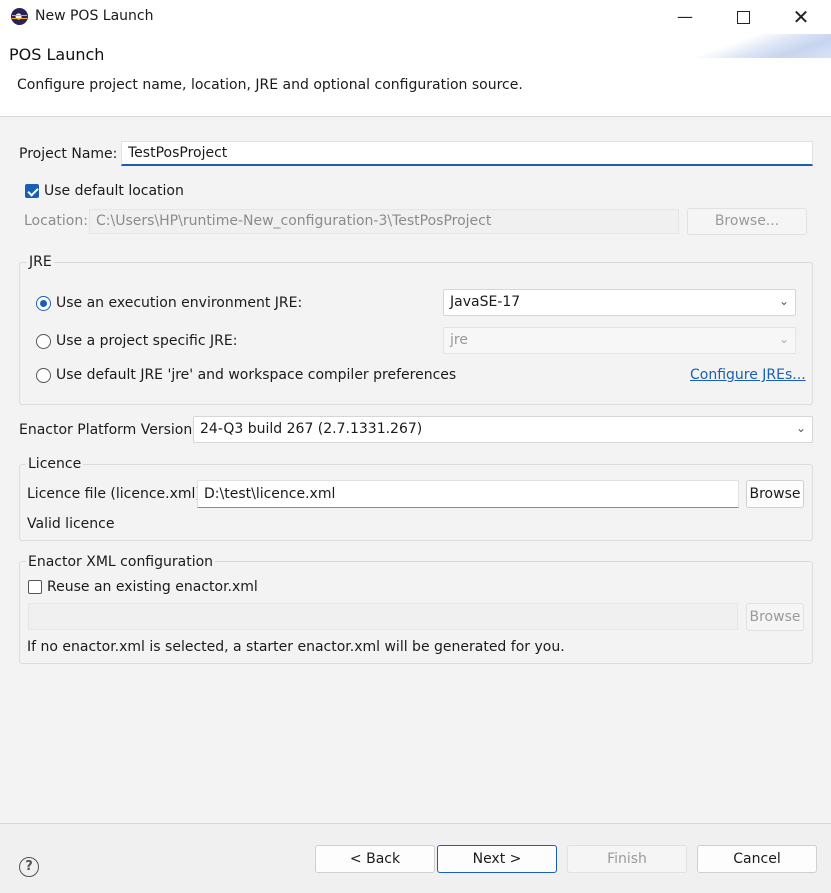 The height and width of the screenshot is (893, 831). Describe the element at coordinates (619, 302) in the screenshot. I see `jre-env-select: JavaSE-17 ⌄` at that location.